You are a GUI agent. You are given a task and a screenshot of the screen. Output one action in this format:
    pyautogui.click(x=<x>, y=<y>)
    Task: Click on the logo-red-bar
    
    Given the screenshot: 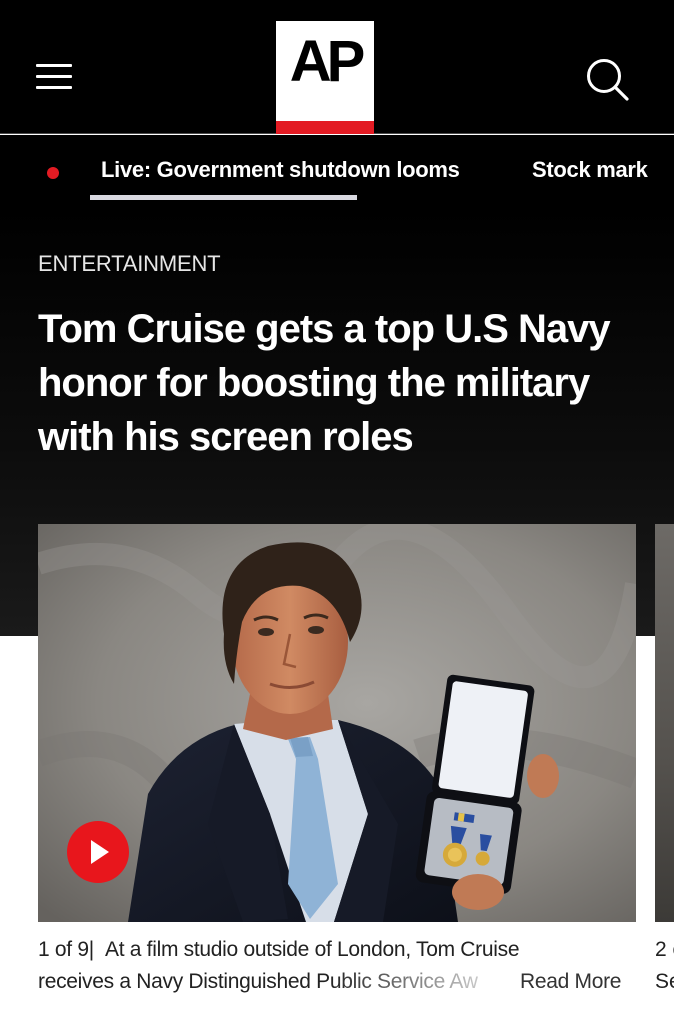 What is the action you would take?
    pyautogui.click(x=325, y=127)
    